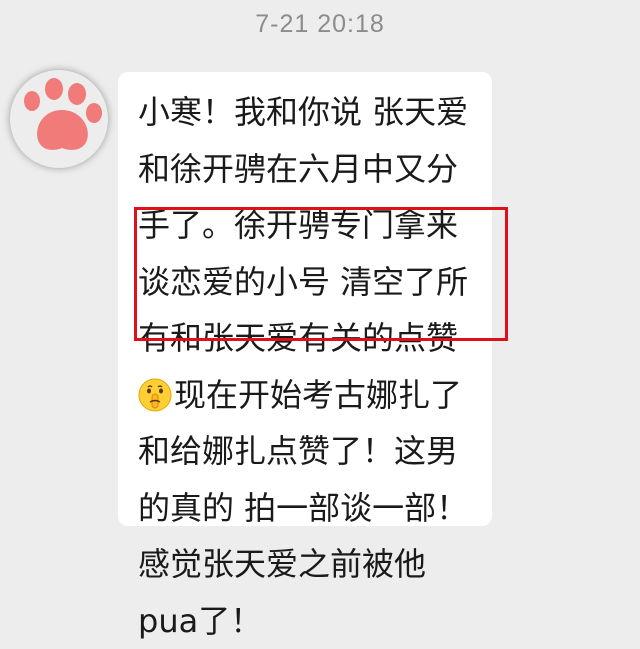  I want to click on message-line: 的真的 拍一部谈一部！, so click(318, 508).